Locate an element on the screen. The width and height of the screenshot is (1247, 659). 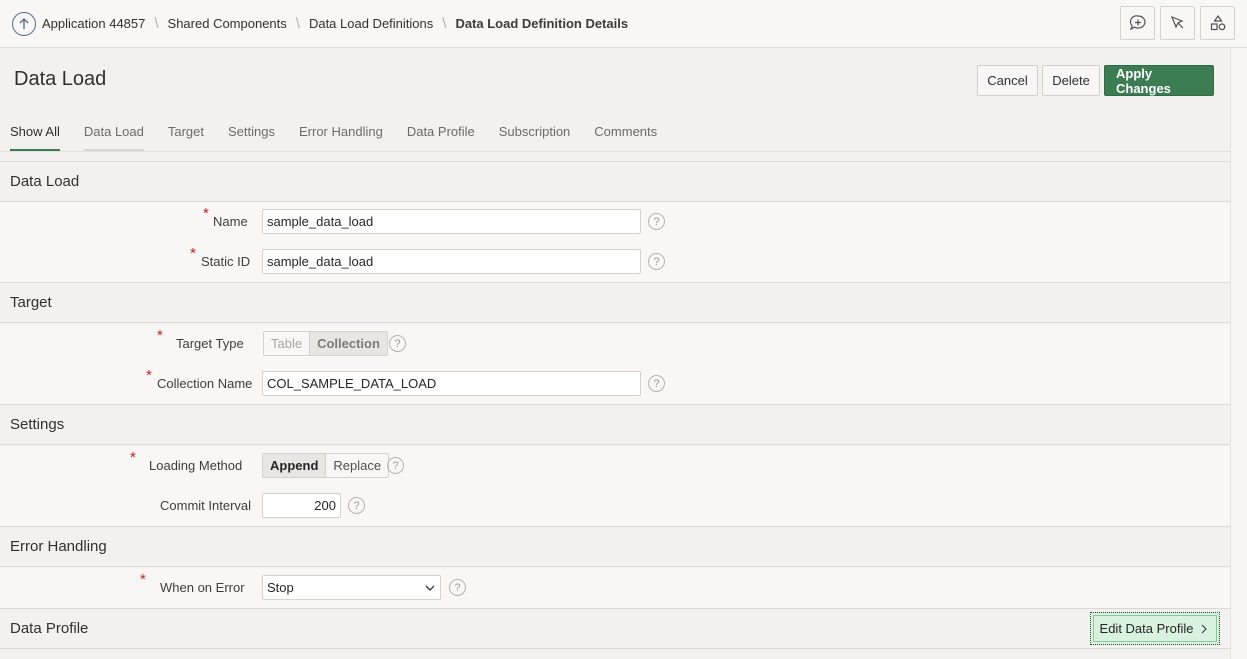
commit-interval-input: 200 is located at coordinates (301, 505).